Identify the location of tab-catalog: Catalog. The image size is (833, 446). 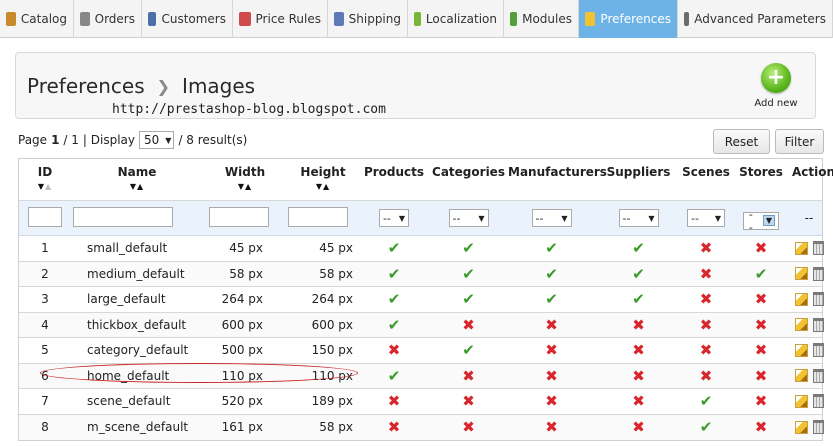
(37, 19).